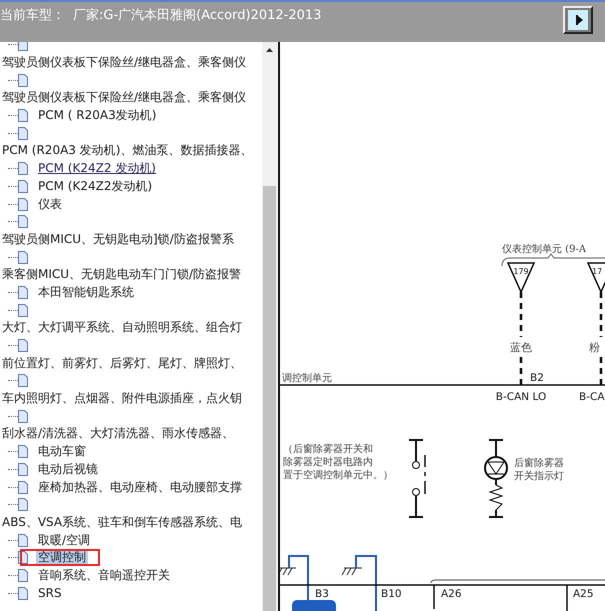  What do you see at coordinates (122, 327) in the screenshot?
I see `tree-item: 大灯、大灯调平系统、自动照明系统、组合灯` at bounding box center [122, 327].